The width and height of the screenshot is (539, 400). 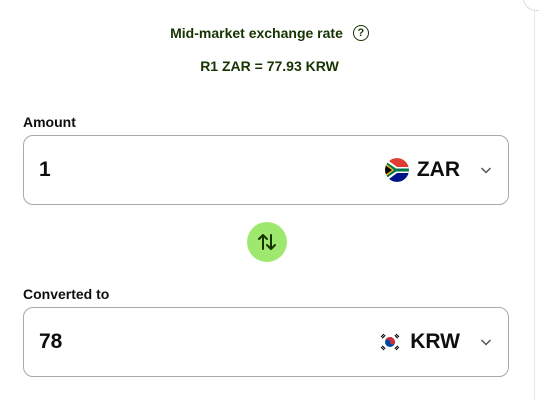 I want to click on help-icon: ?, so click(x=360, y=33).